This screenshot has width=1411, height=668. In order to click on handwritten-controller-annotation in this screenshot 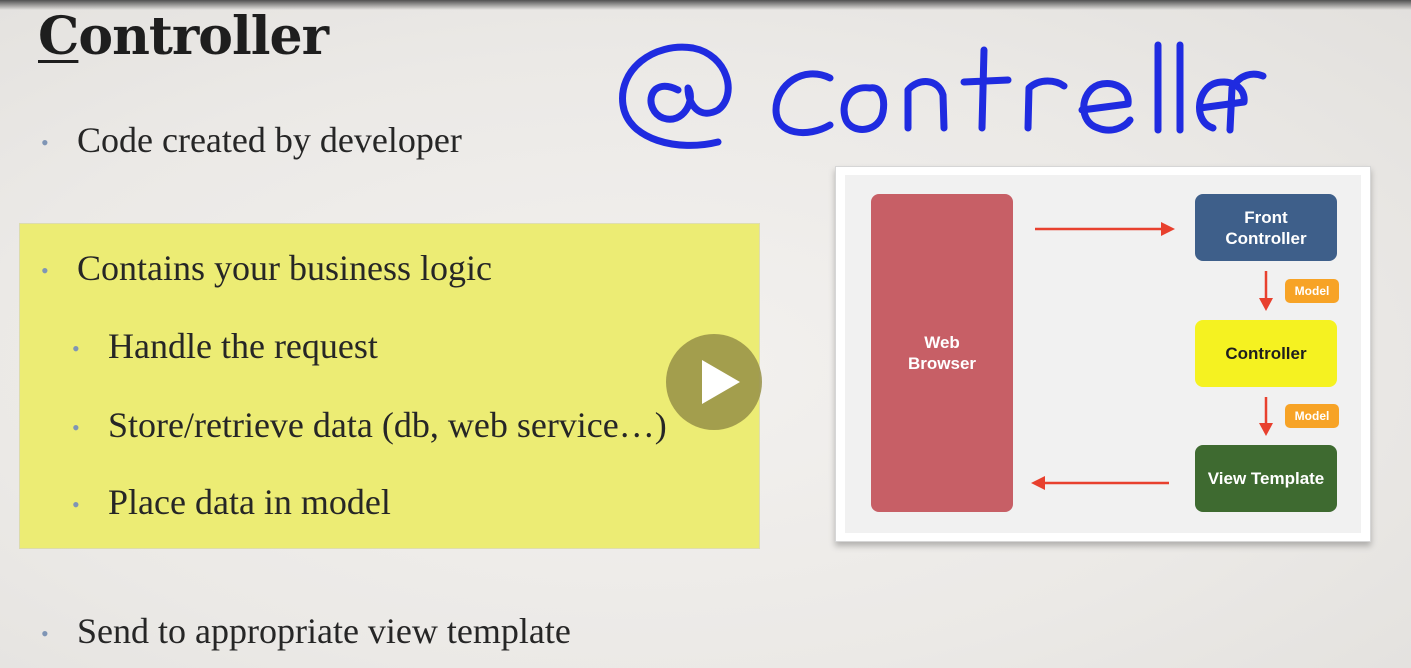, I will do `click(943, 95)`.